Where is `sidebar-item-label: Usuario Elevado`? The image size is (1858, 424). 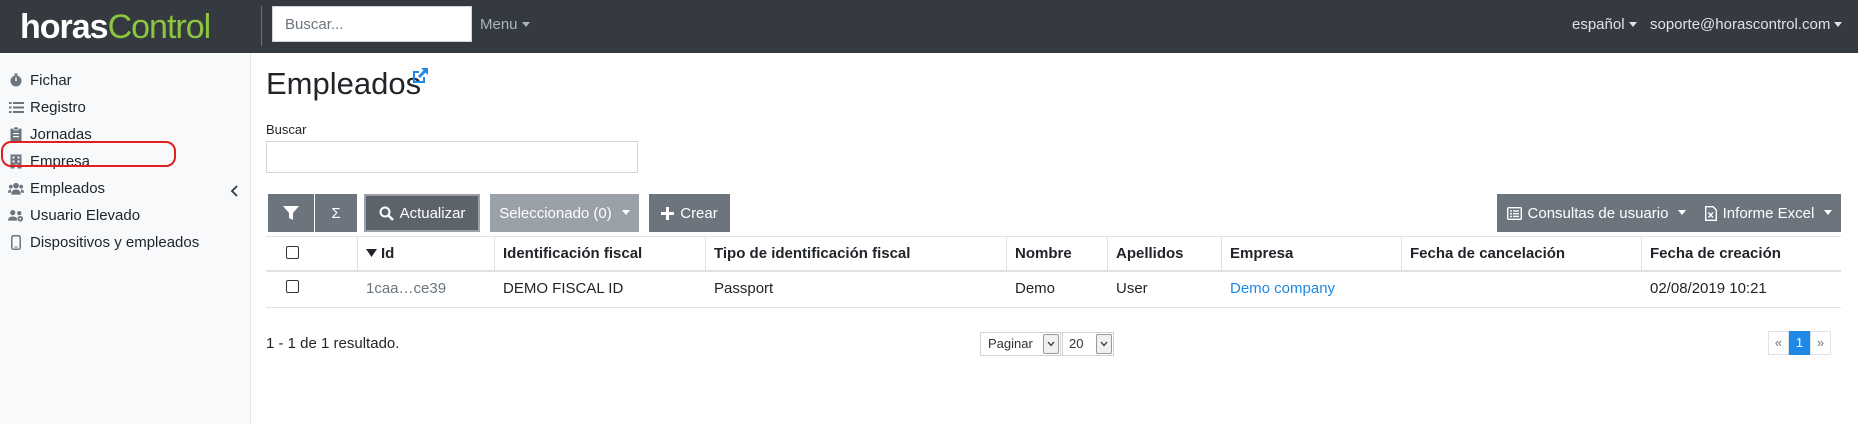 sidebar-item-label: Usuario Elevado is located at coordinates (85, 215).